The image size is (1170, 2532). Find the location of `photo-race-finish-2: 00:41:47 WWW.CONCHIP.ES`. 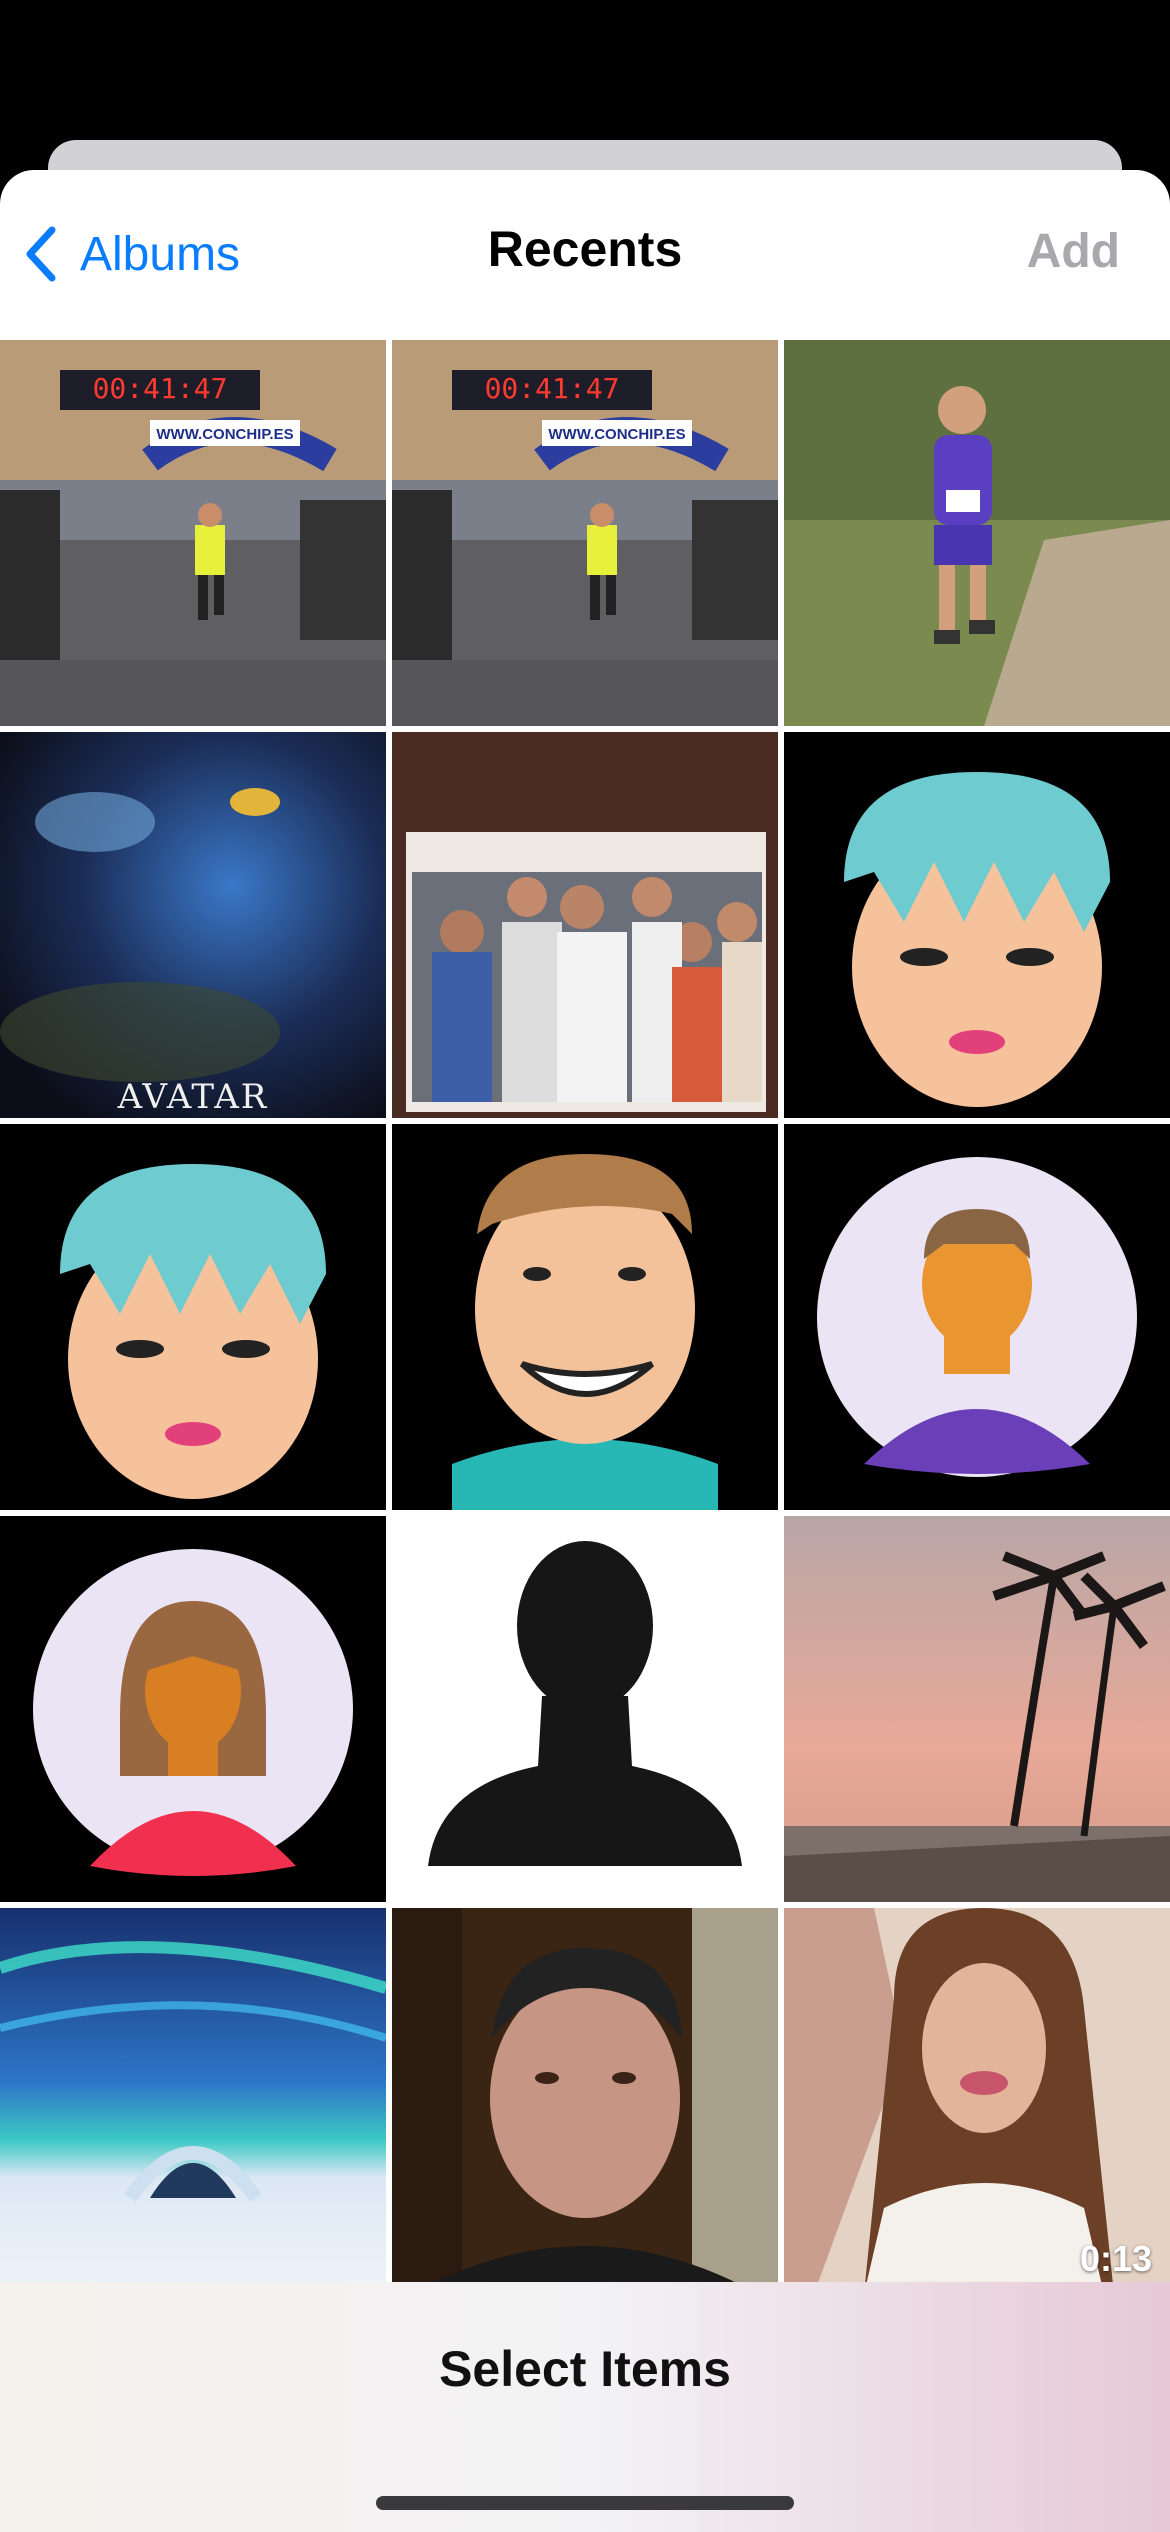

photo-race-finish-2: 00:41:47 WWW.CONCHIP.ES is located at coordinates (585, 533).